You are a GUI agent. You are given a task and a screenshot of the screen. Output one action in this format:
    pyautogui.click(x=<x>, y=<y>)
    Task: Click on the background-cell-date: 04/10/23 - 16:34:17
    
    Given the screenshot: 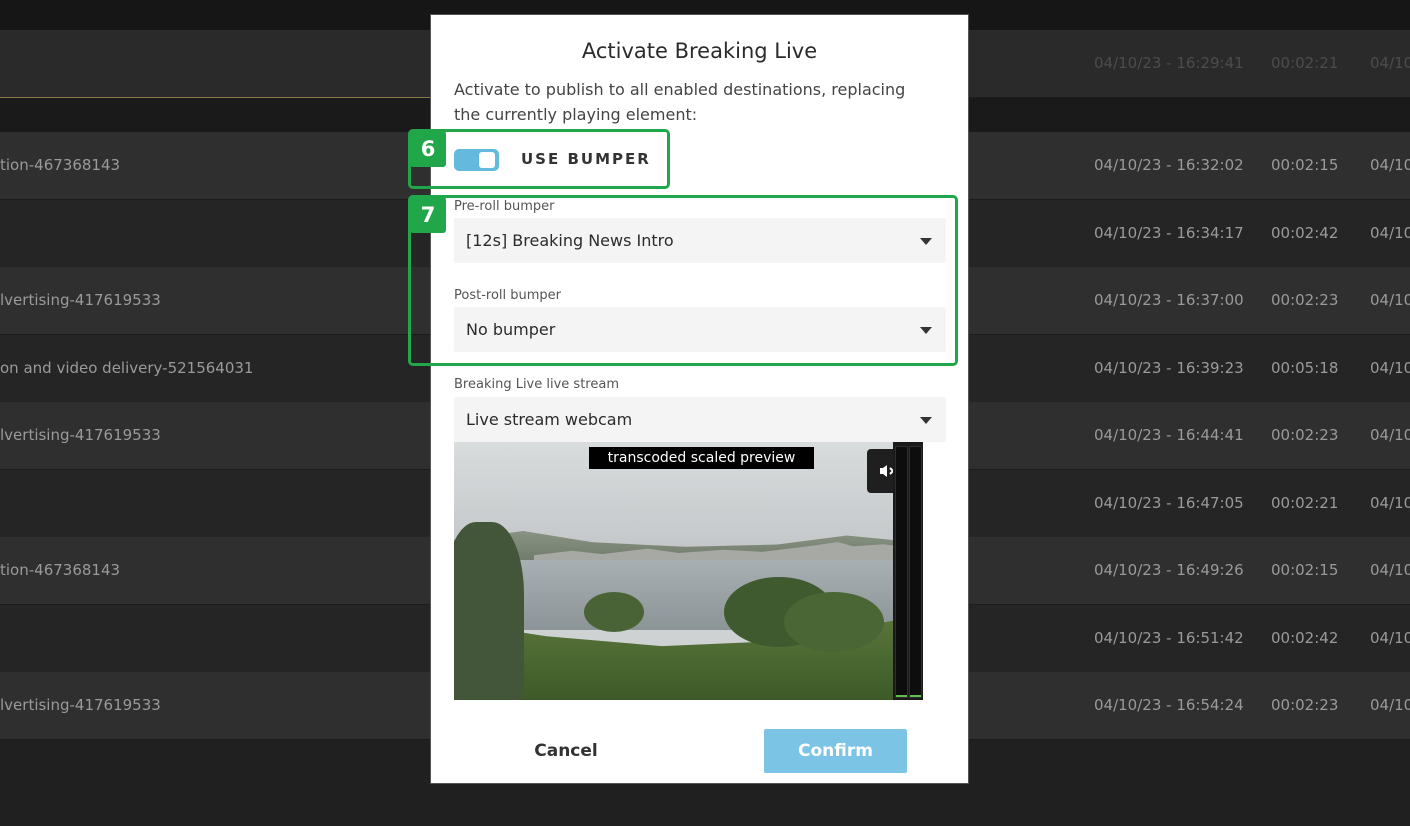 What is the action you would take?
    pyautogui.click(x=1169, y=233)
    